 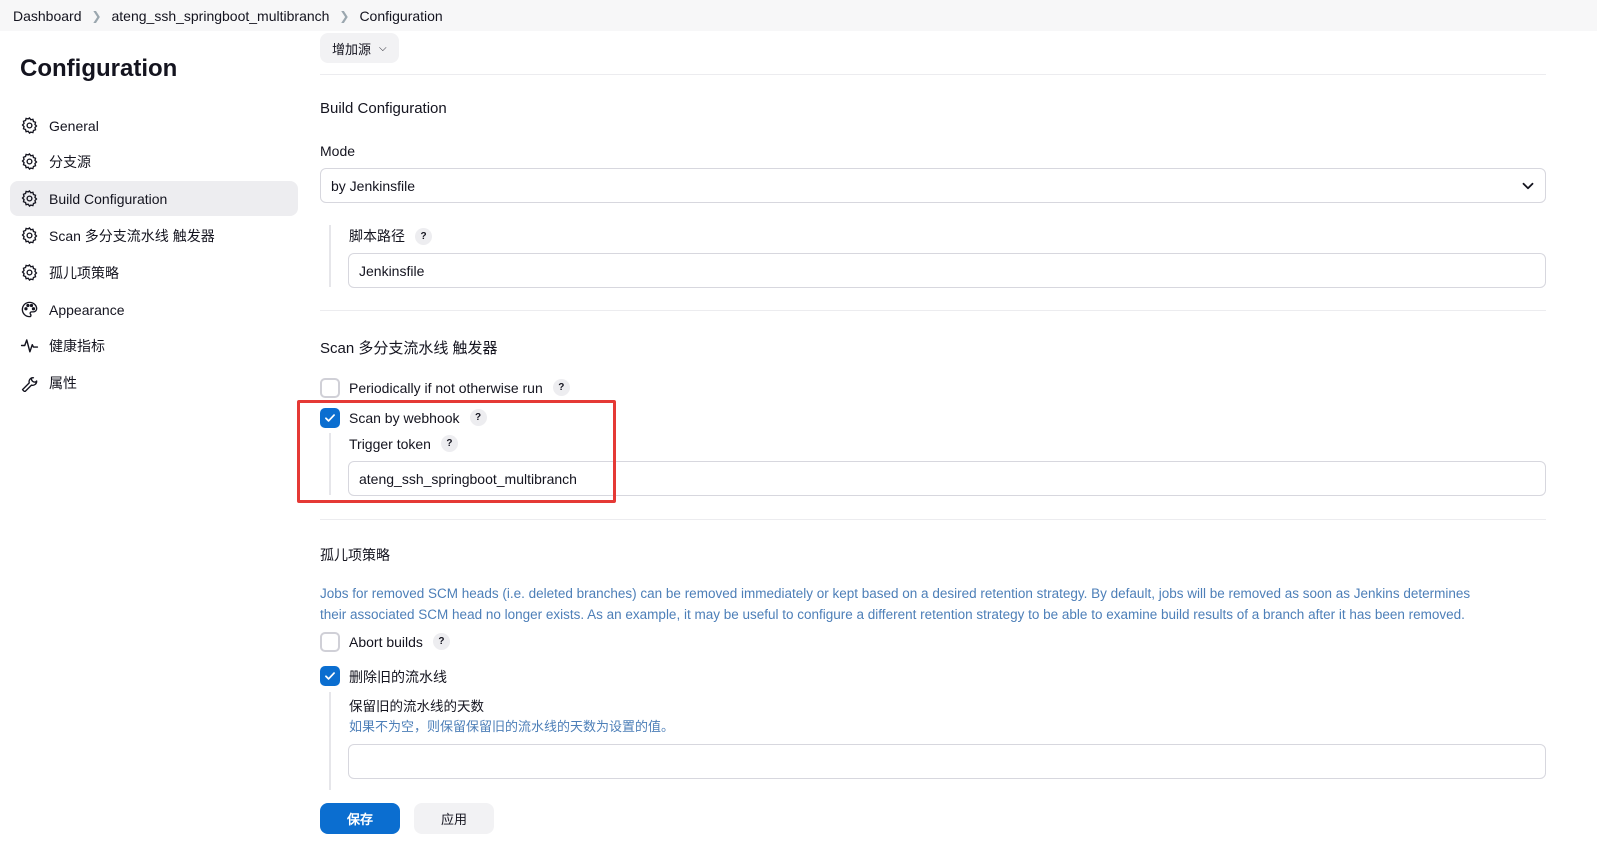 What do you see at coordinates (360, 818) in the screenshot?
I see `save-button: 保存` at bounding box center [360, 818].